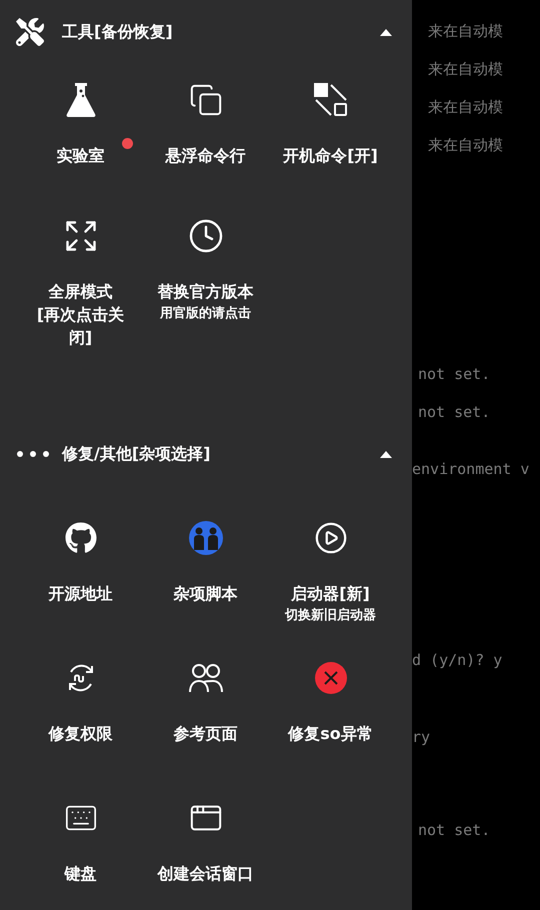 This screenshot has width=540, height=910. Describe the element at coordinates (81, 100) in the screenshot. I see `flask-icon` at that location.